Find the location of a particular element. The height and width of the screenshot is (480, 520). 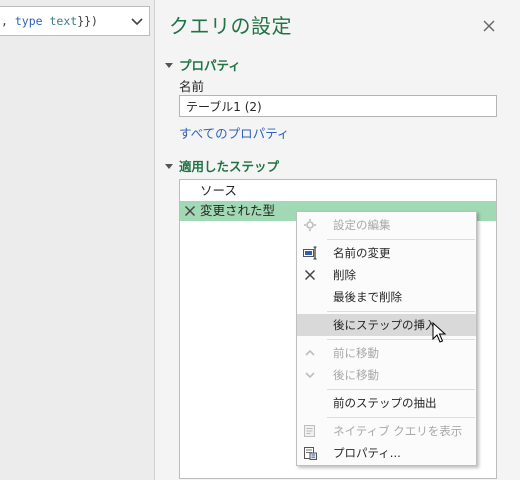

menu-item-label: 名前の変更 is located at coordinates (362, 253).